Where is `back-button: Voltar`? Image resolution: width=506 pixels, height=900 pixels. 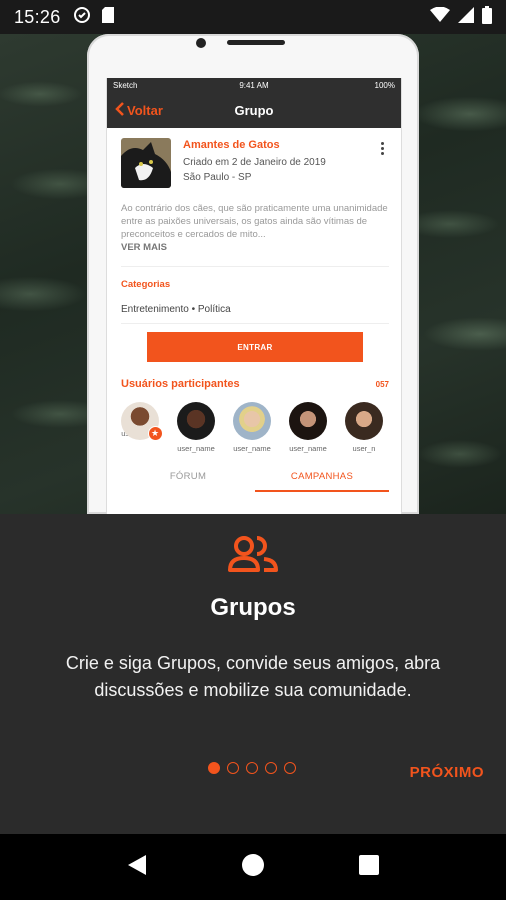 back-button: Voltar is located at coordinates (139, 110).